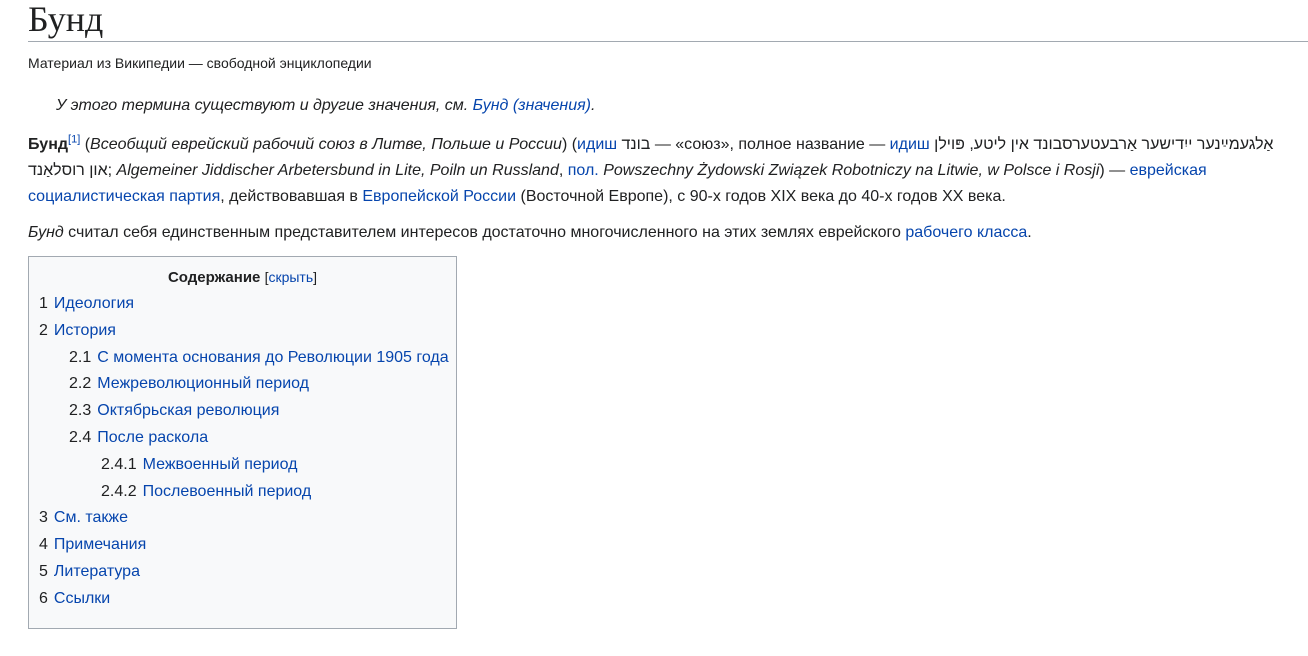 This screenshot has height=656, width=1308. I want to click on toc-item-link: Литература, so click(97, 571).